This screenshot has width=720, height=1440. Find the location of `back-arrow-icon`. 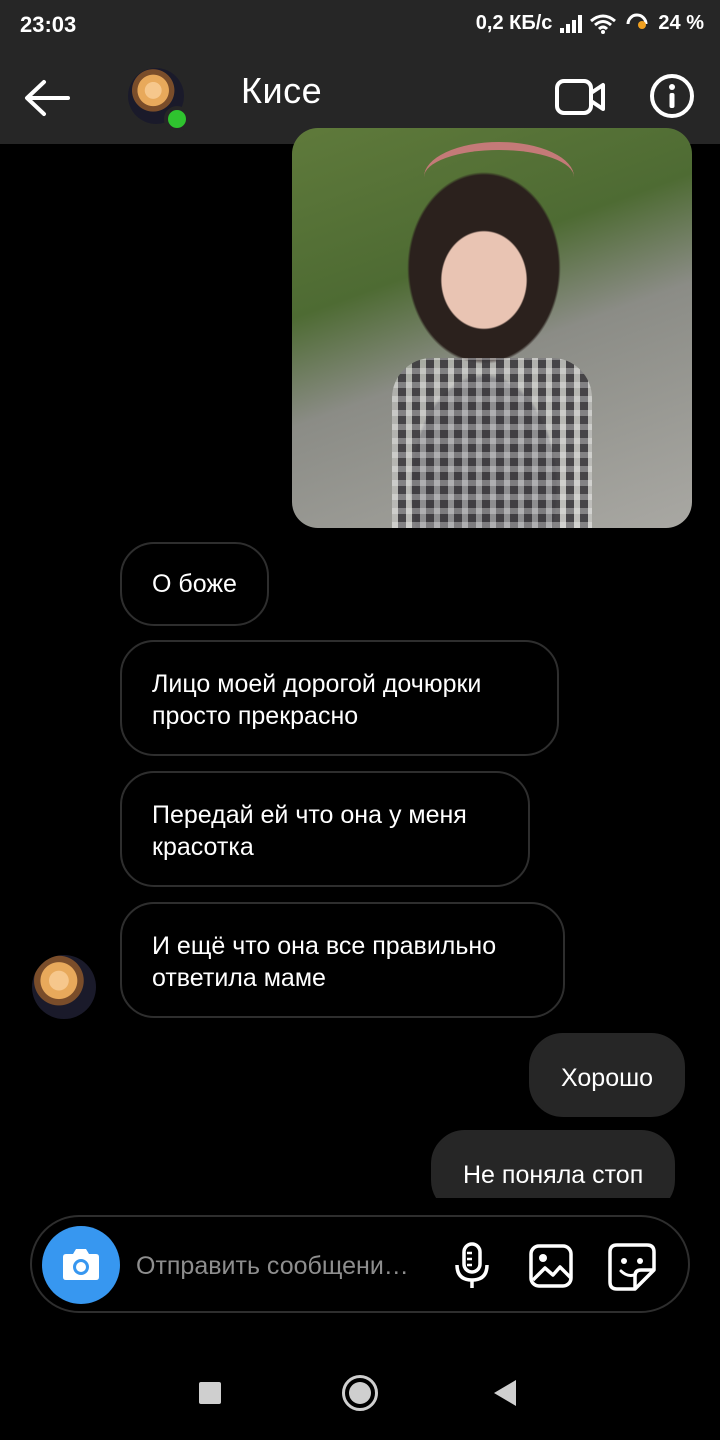

back-arrow-icon is located at coordinates (47, 98).